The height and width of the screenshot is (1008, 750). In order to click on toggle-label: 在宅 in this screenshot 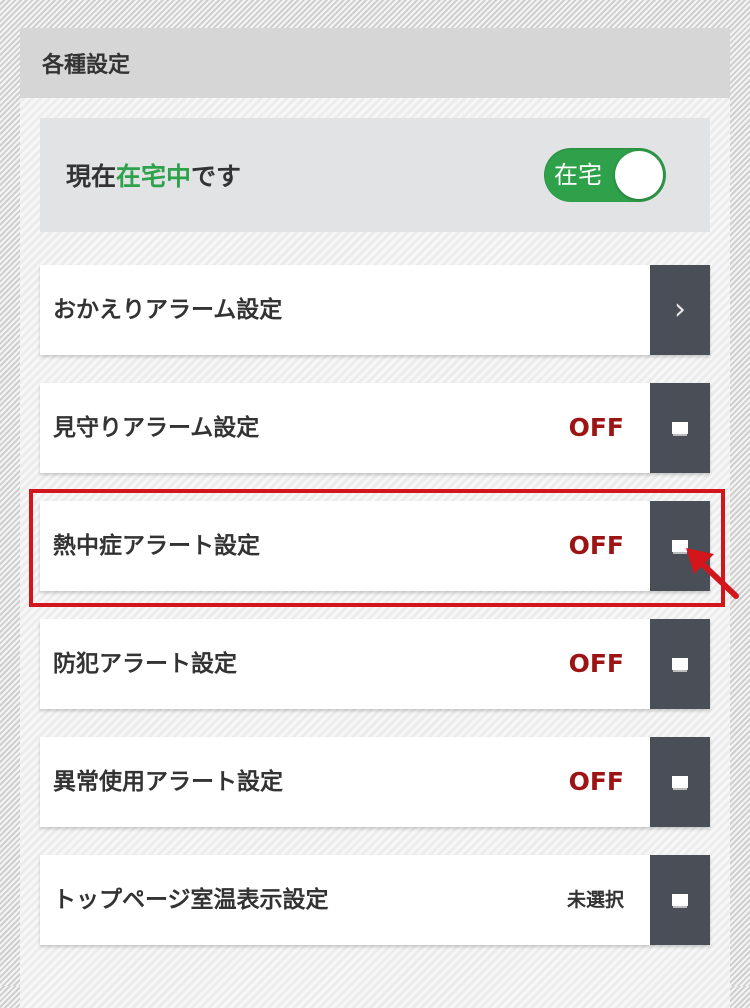, I will do `click(578, 175)`.